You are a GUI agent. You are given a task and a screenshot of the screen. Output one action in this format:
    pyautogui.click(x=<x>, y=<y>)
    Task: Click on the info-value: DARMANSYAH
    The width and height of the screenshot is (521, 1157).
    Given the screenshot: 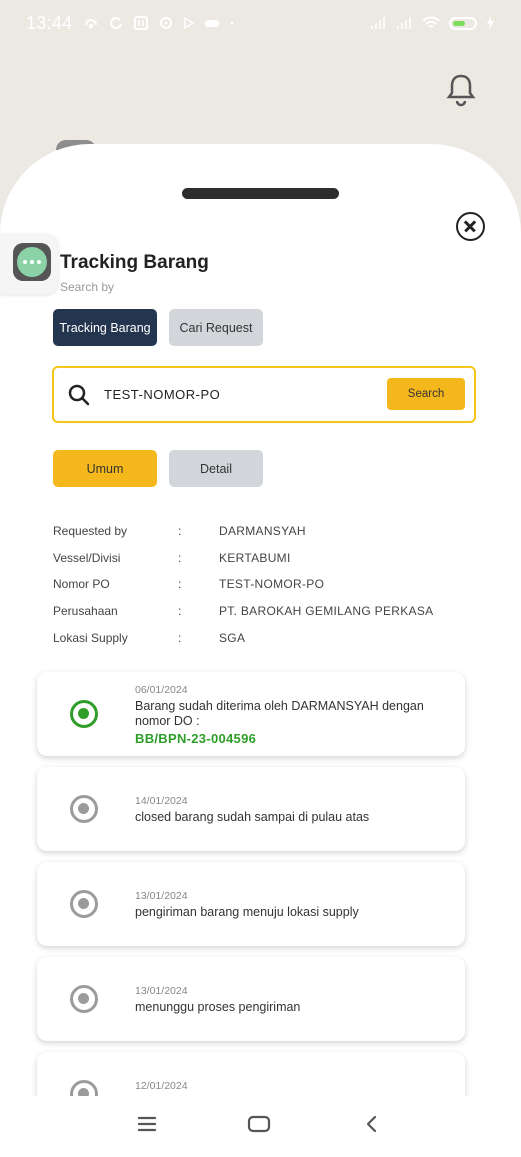 What is the action you would take?
    pyautogui.click(x=262, y=531)
    